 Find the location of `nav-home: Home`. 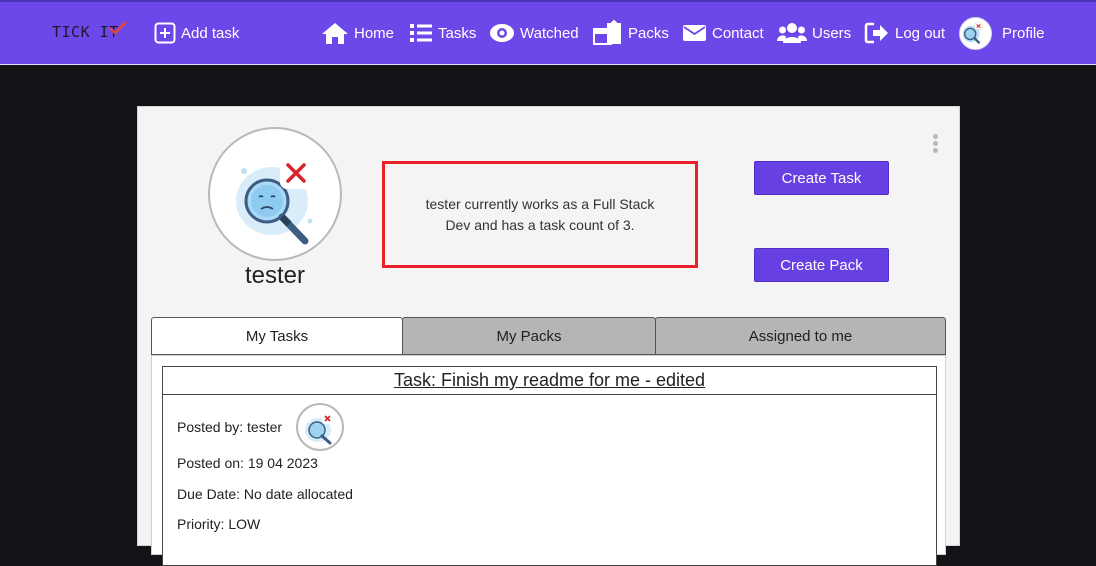

nav-home: Home is located at coordinates (357, 33).